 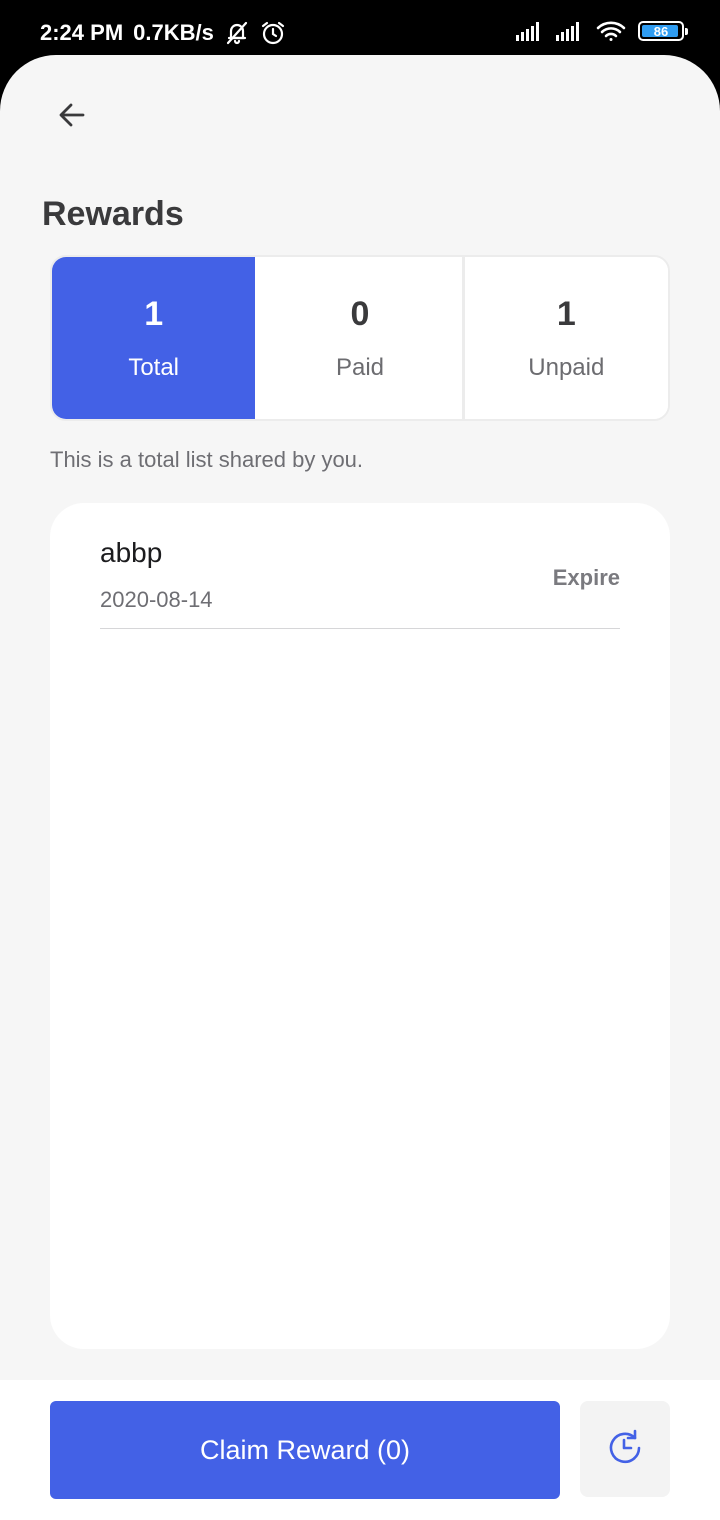 What do you see at coordinates (154, 367) in the screenshot?
I see `stat-total-label: Total` at bounding box center [154, 367].